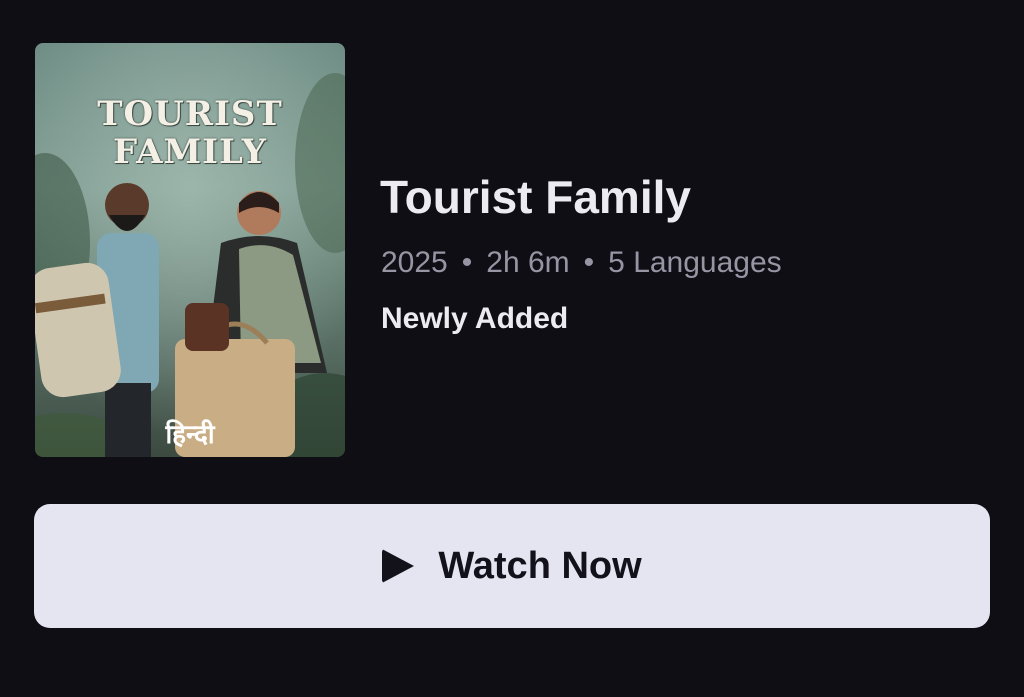 This screenshot has width=1024, height=697. What do you see at coordinates (190, 152) in the screenshot?
I see `poster-title-line-2: FAMILY` at bounding box center [190, 152].